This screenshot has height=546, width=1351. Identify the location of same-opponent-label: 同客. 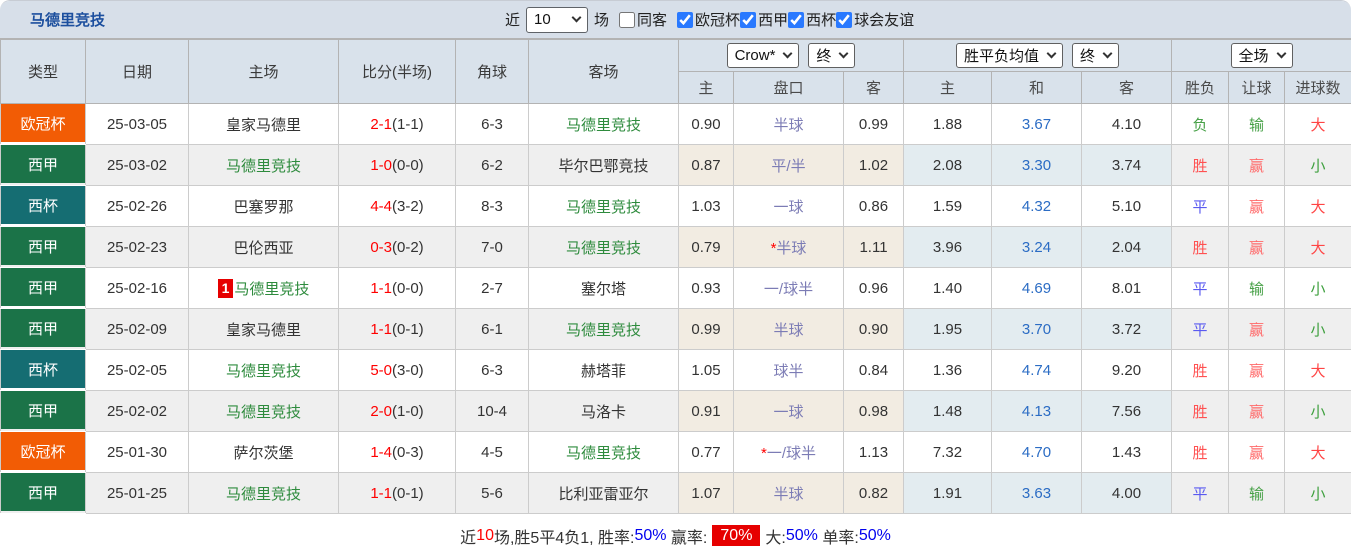
(652, 19).